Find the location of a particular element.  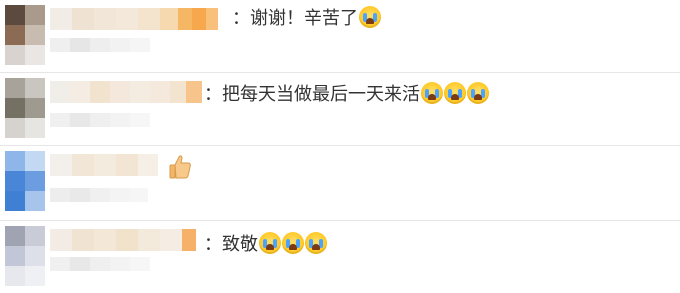

thumbs-up-icon is located at coordinates (180, 167).